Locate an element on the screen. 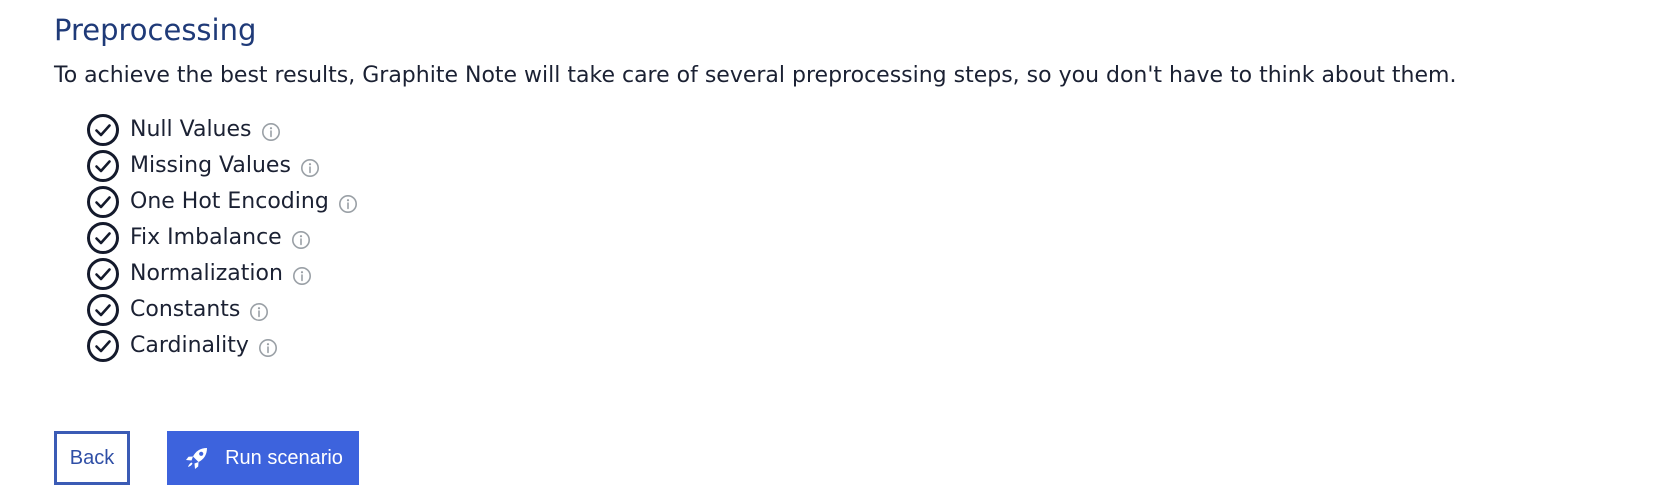 The image size is (1654, 504). step-label: Fix Imbalance is located at coordinates (206, 237).